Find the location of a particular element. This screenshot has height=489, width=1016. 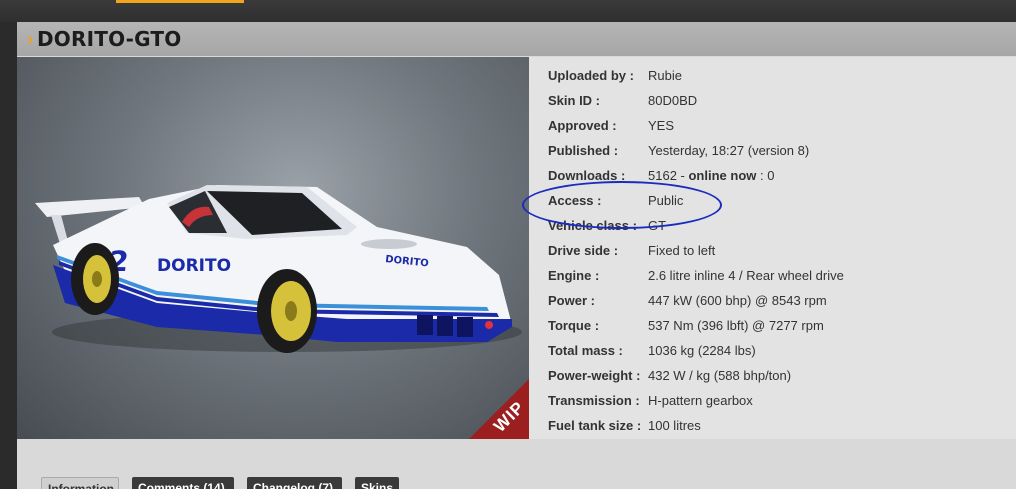

info-row-transmission: Transmission : H-pattern gearbox is located at coordinates (782, 400).